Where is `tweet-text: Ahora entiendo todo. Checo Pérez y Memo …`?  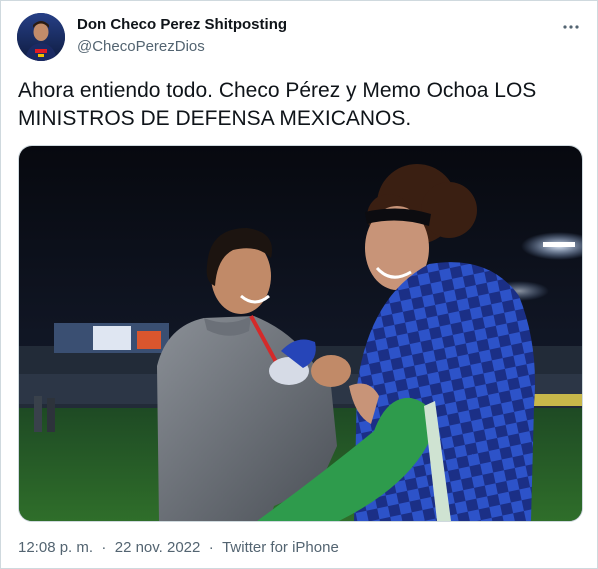 tweet-text: Ahora entiendo todo. Checo Pérez y Memo … is located at coordinates (277, 104).